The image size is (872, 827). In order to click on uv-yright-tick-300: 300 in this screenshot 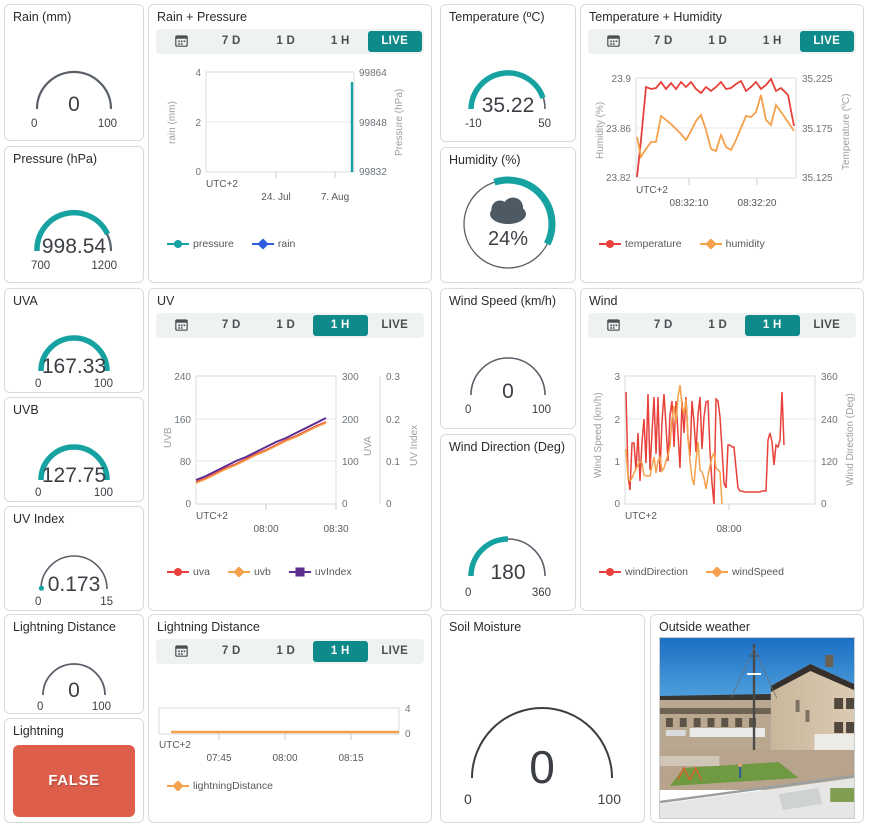, I will do `click(350, 377)`.